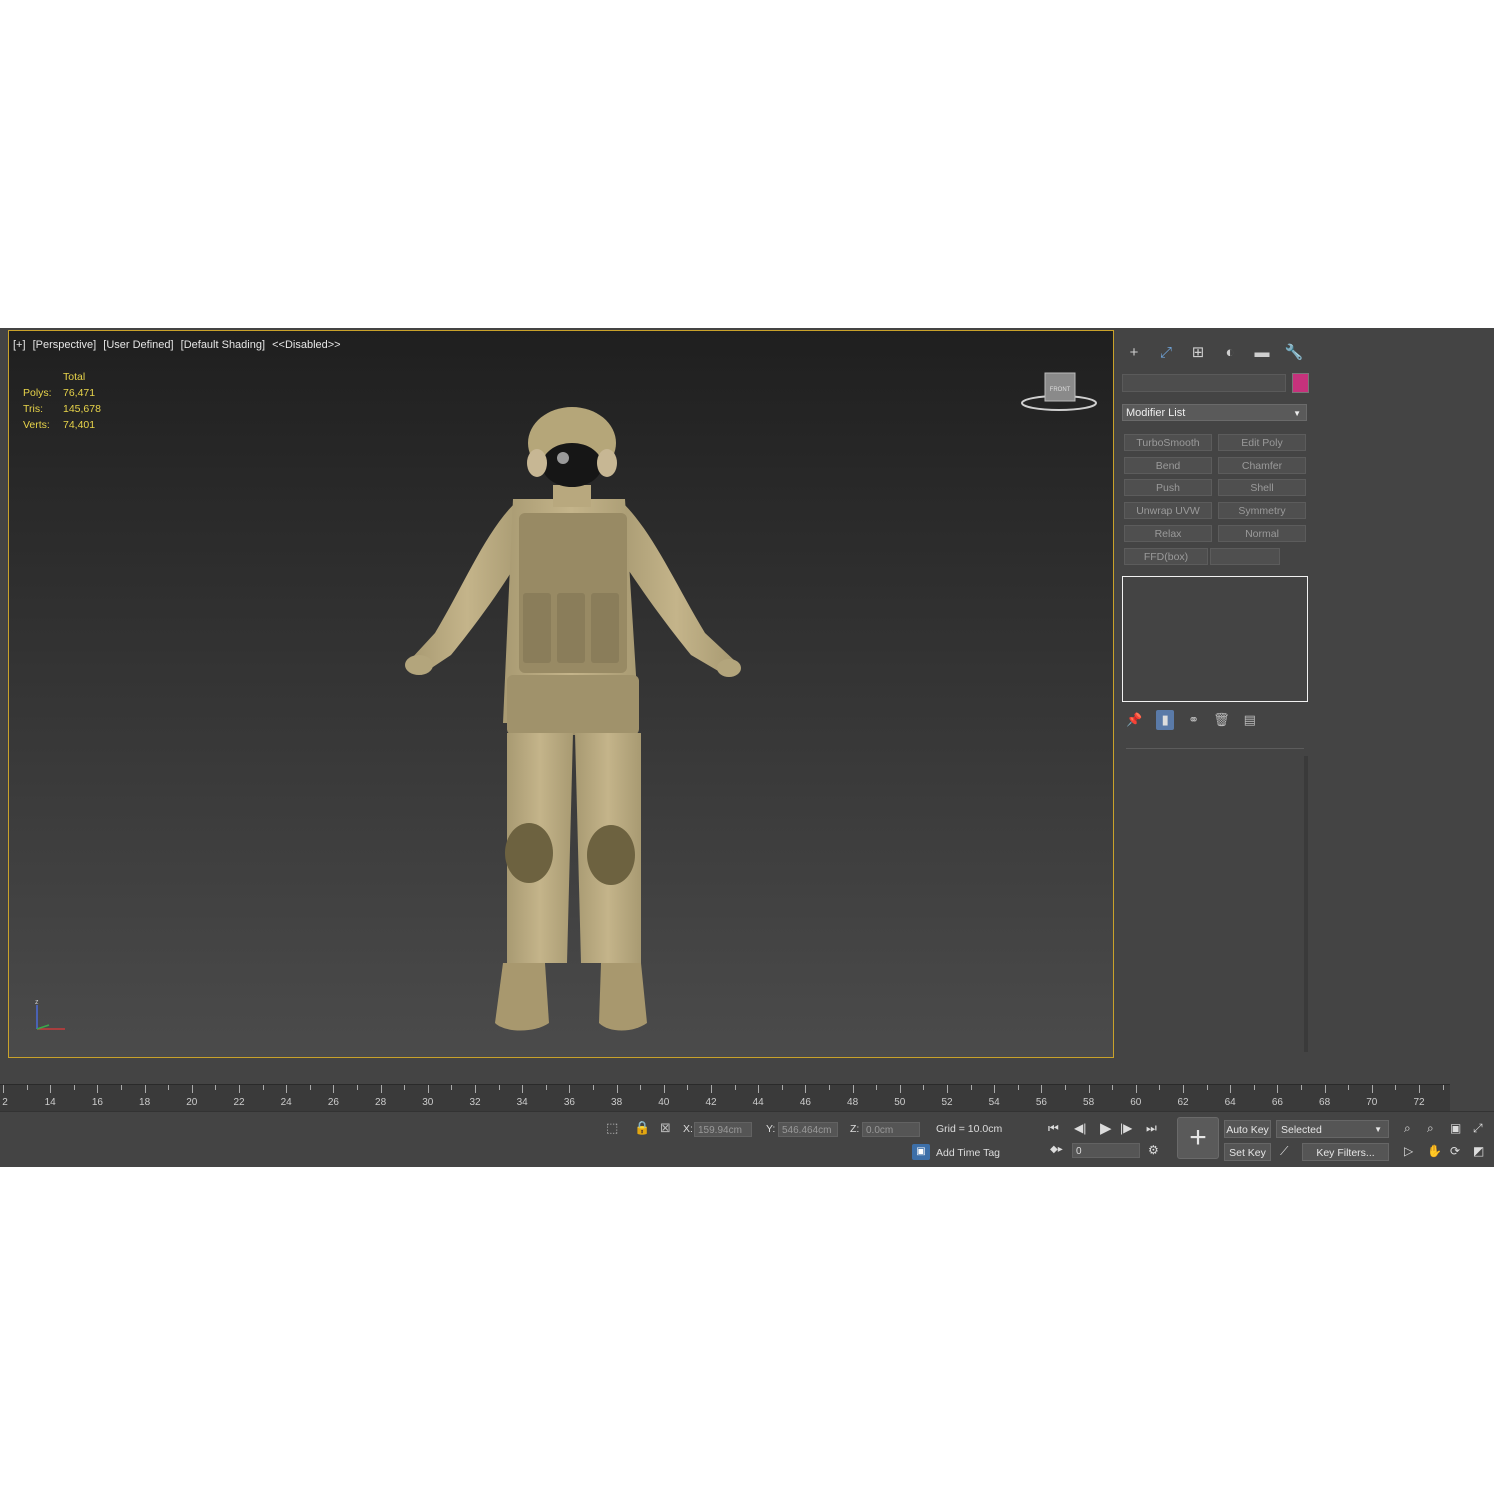  I want to click on modifier-list-dropdown: Modifier List ▼, so click(1214, 412).